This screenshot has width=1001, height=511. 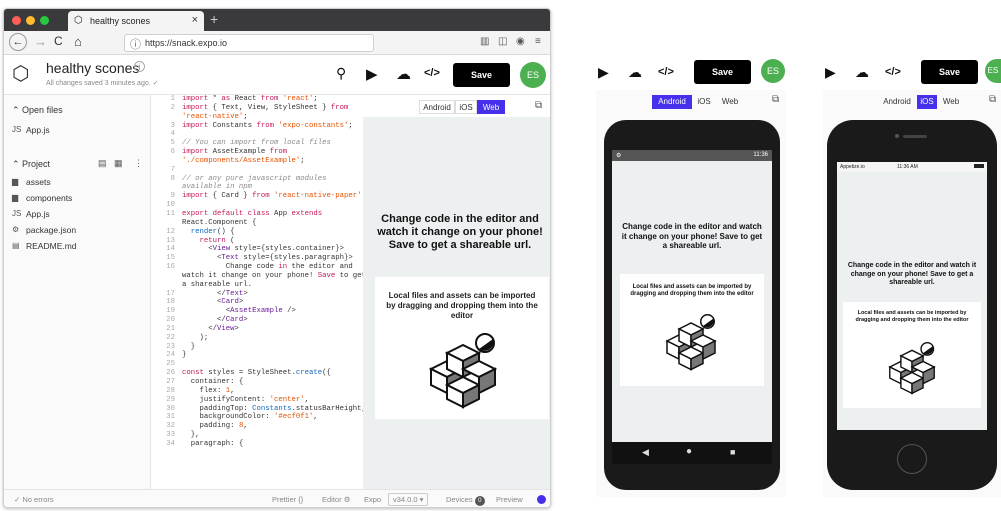 What do you see at coordinates (195, 20) in the screenshot?
I see `tab-close-icon: ×` at bounding box center [195, 20].